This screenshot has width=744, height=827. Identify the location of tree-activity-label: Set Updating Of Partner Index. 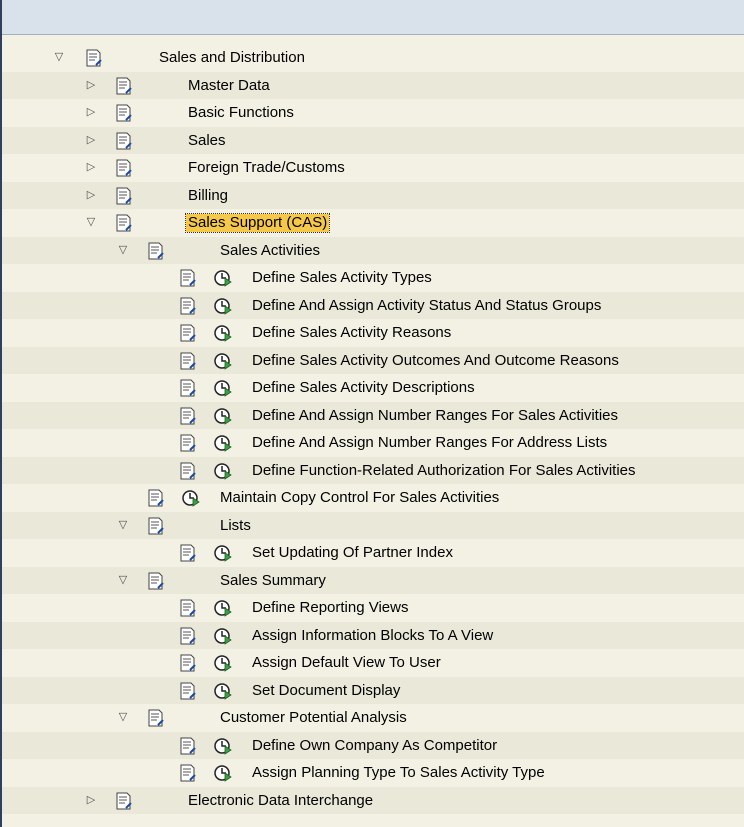
(352, 553).